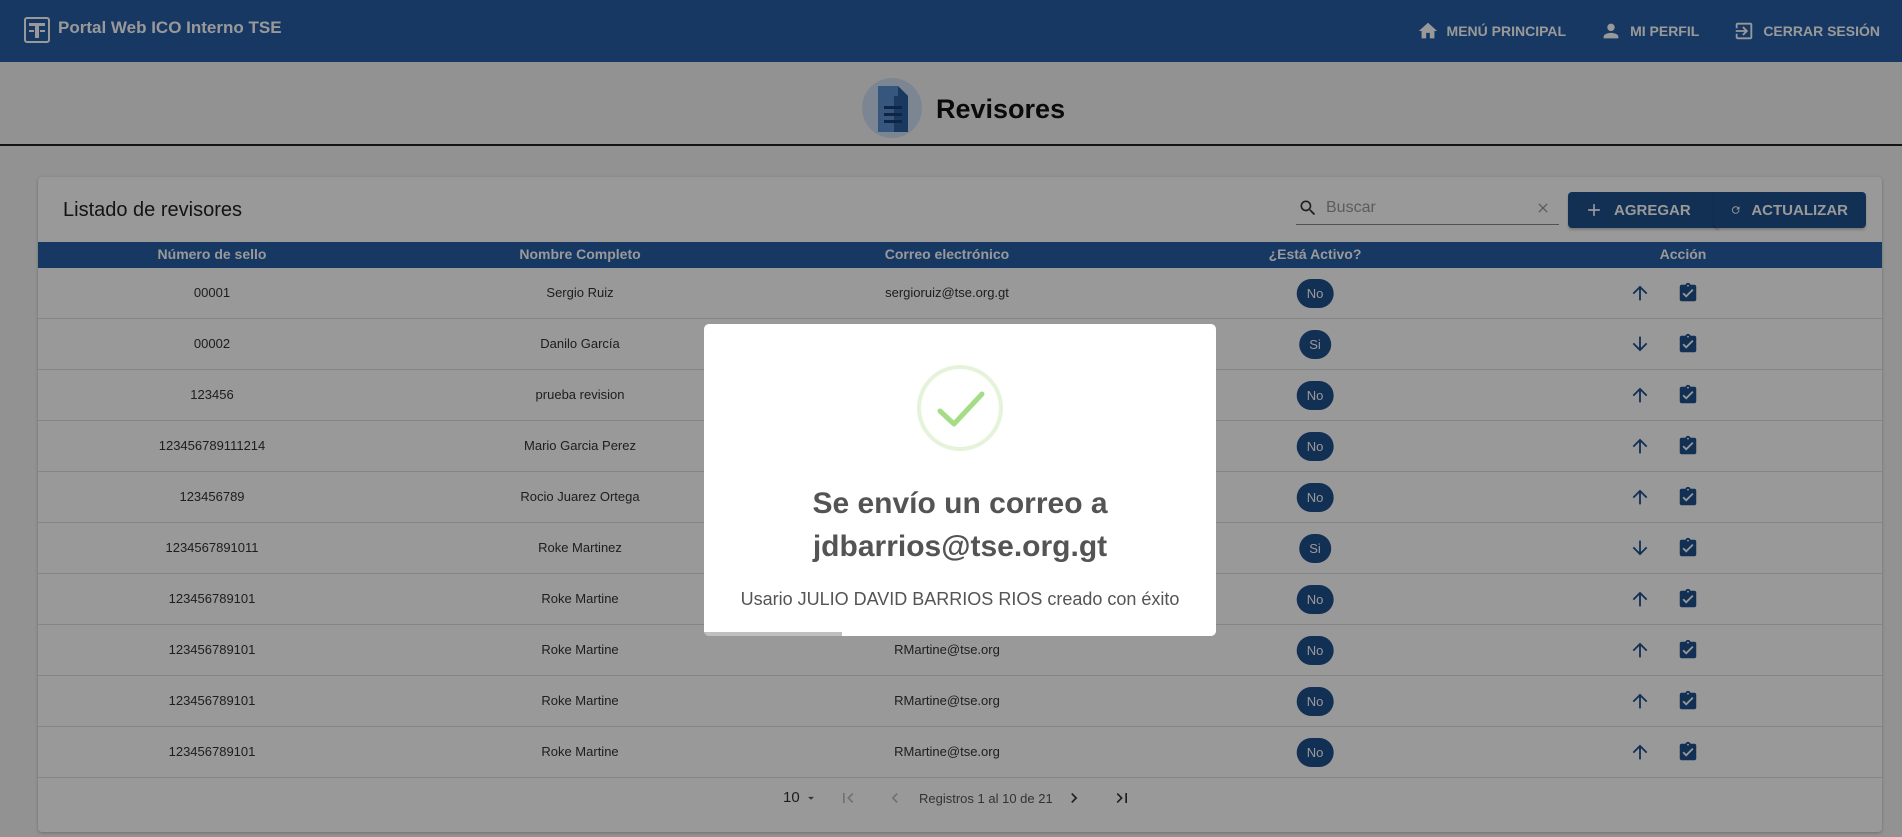 The width and height of the screenshot is (1902, 837). What do you see at coordinates (960, 546) in the screenshot?
I see `dialog-title-line2: jdbarrios@tse.org.gt` at bounding box center [960, 546].